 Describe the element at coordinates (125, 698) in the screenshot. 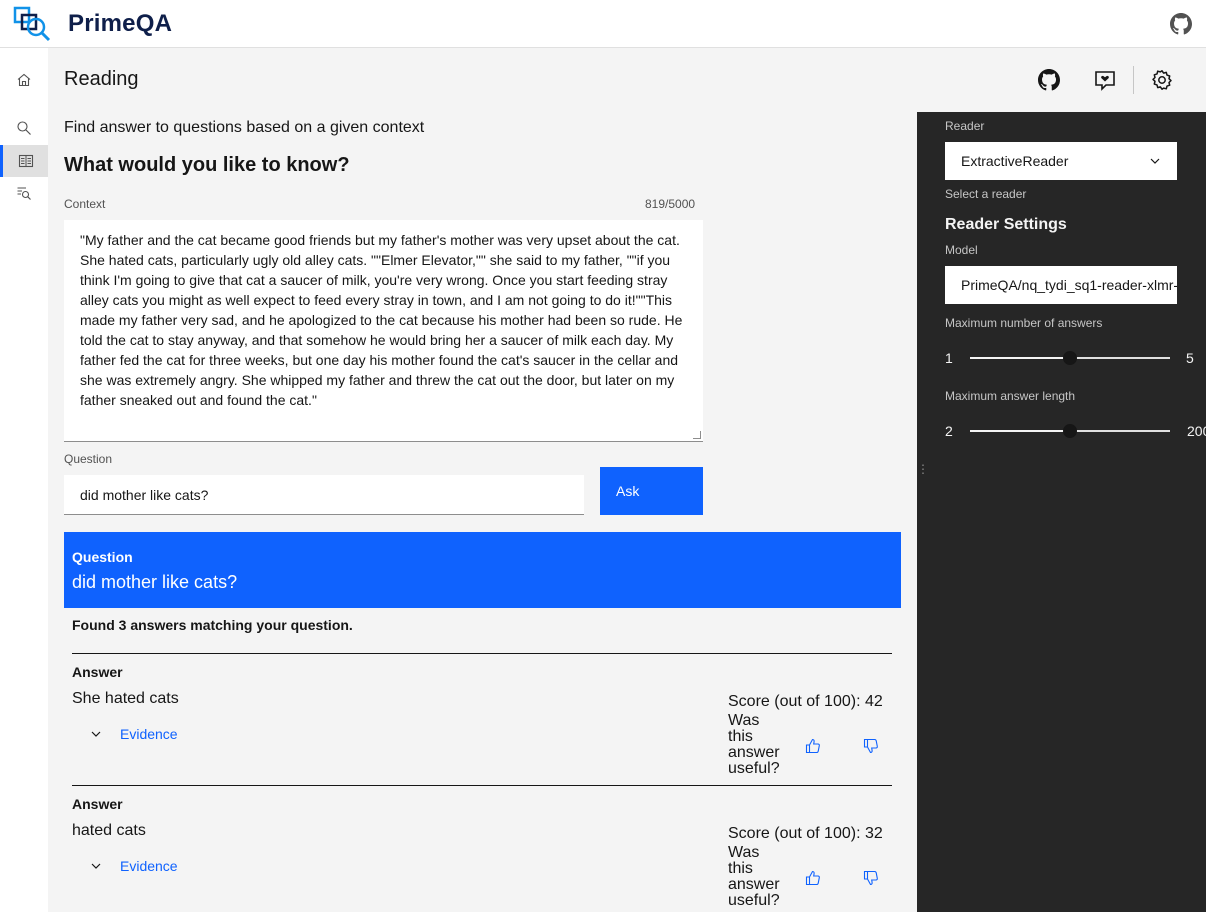

I see `answer-text: She hated cats` at that location.